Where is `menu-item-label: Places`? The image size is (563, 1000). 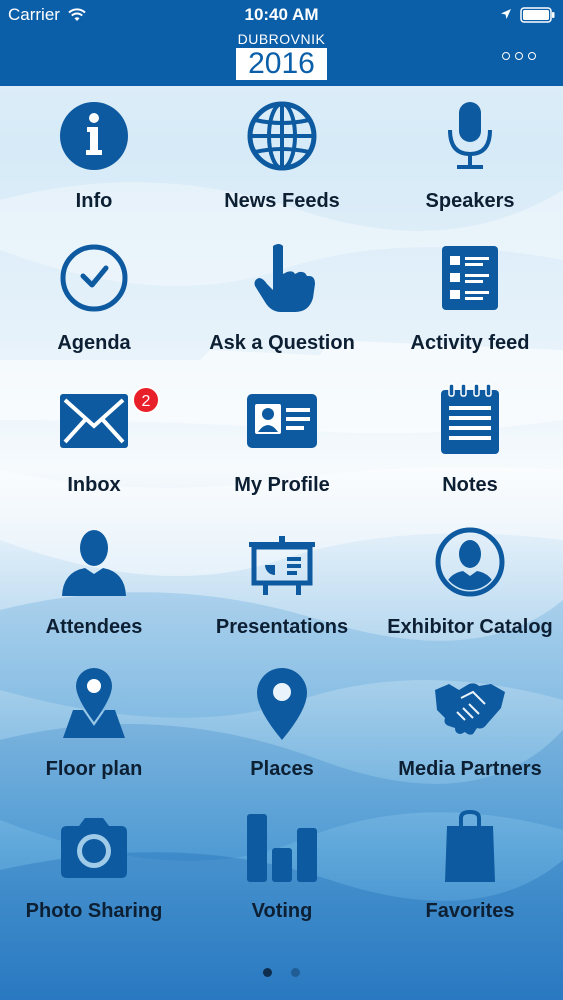
menu-item-label: Places is located at coordinates (282, 769).